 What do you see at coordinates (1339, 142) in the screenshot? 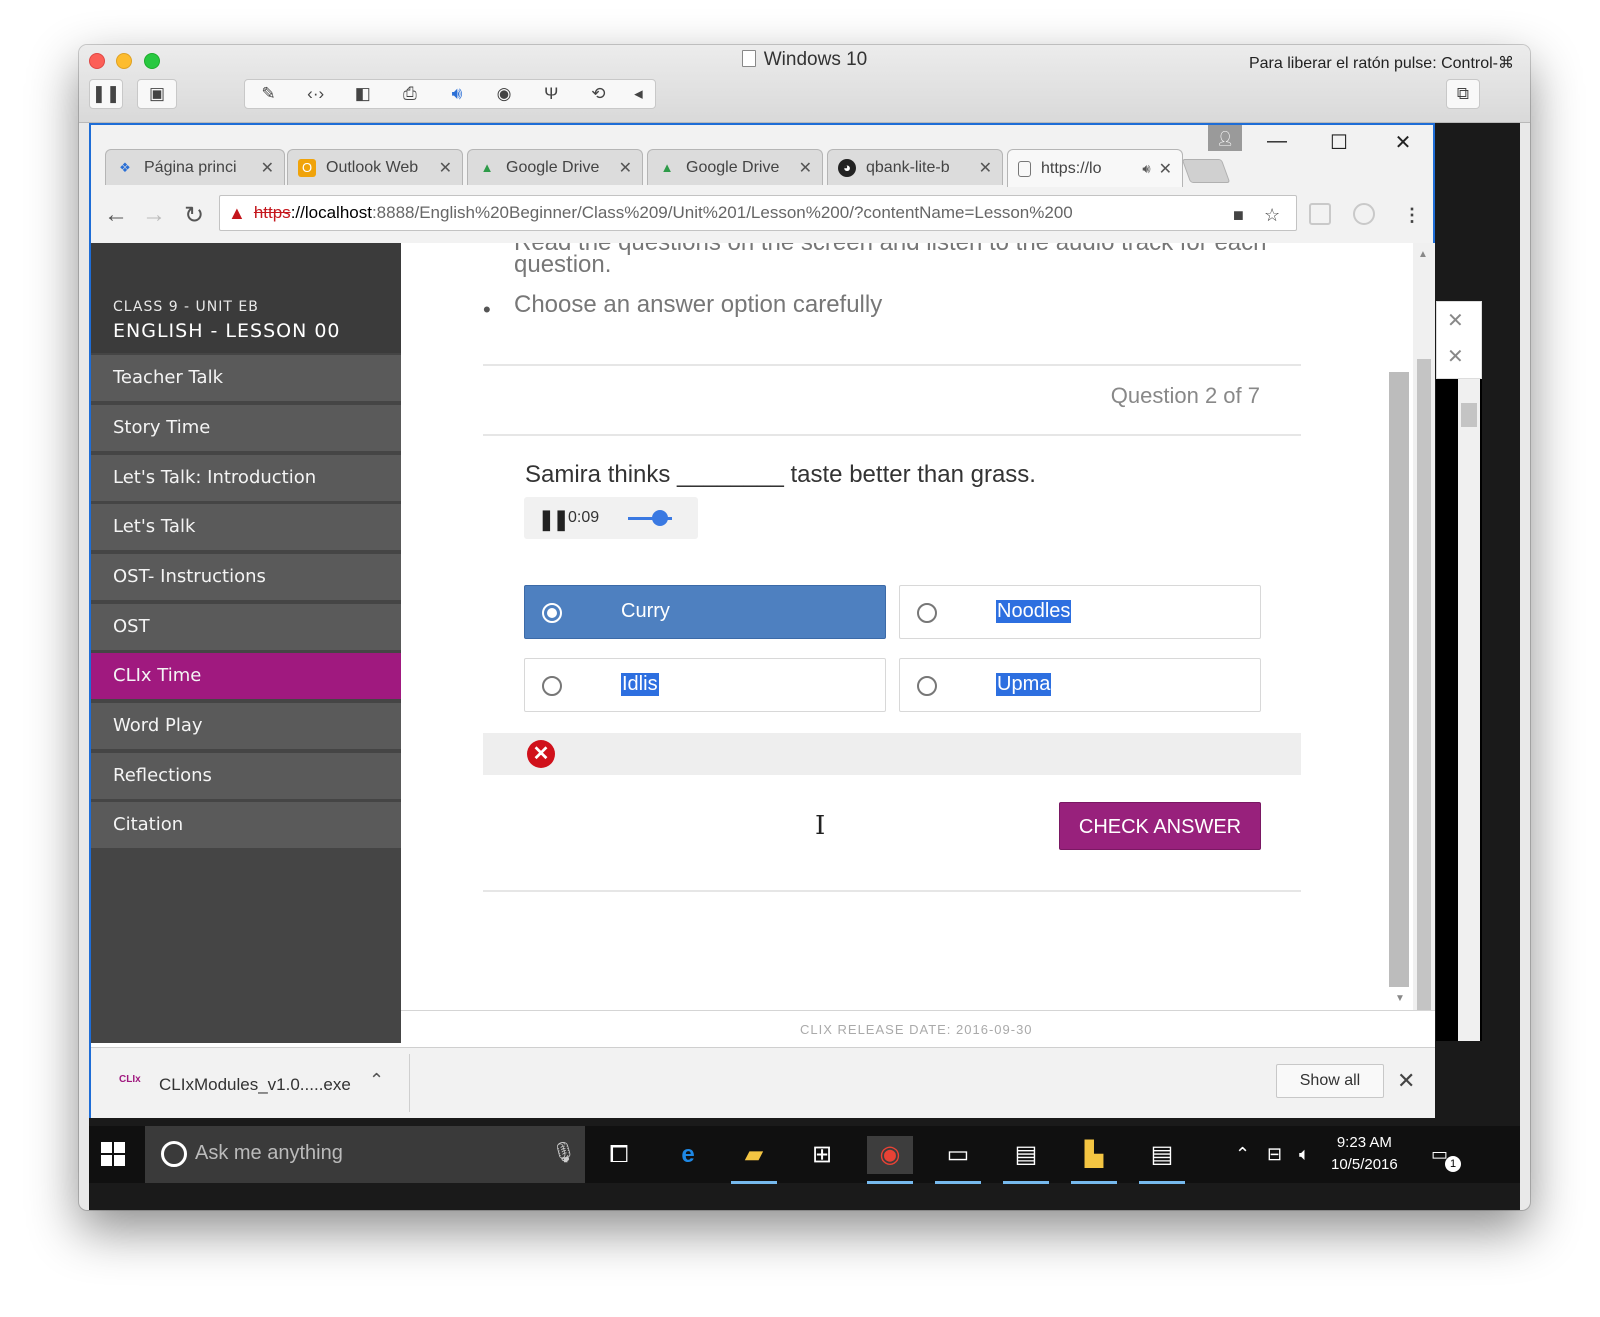
I see `maximize-icon: ☐` at bounding box center [1339, 142].